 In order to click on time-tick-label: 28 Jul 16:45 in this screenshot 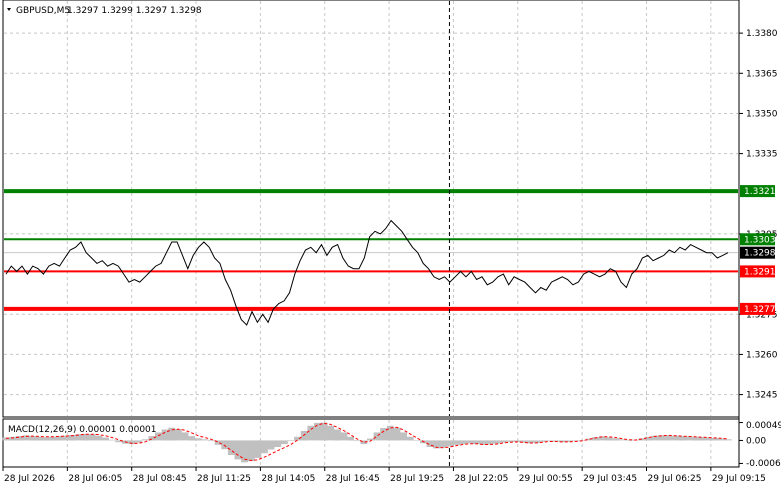, I will do `click(353, 479)`.